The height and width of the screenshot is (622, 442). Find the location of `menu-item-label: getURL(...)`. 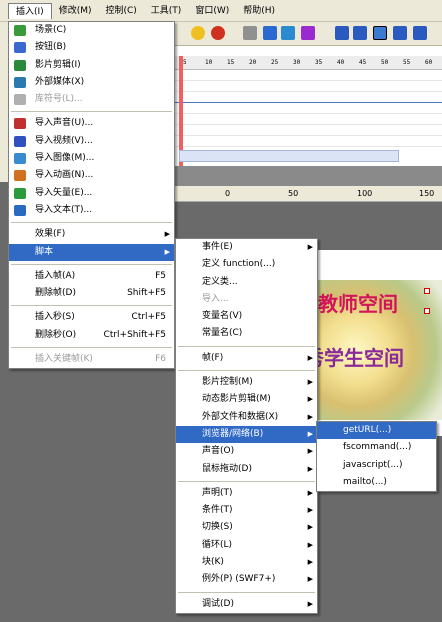

menu-item-label: getURL(...) is located at coordinates (367, 430).